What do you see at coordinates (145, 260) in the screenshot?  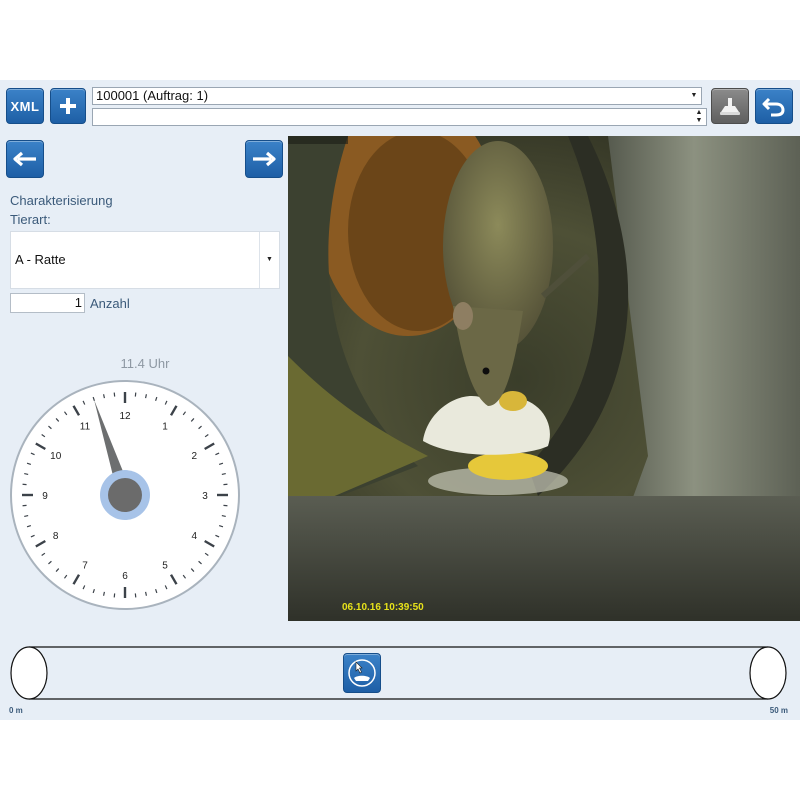 I see `animal-type-select: A - Ratte ▼` at bounding box center [145, 260].